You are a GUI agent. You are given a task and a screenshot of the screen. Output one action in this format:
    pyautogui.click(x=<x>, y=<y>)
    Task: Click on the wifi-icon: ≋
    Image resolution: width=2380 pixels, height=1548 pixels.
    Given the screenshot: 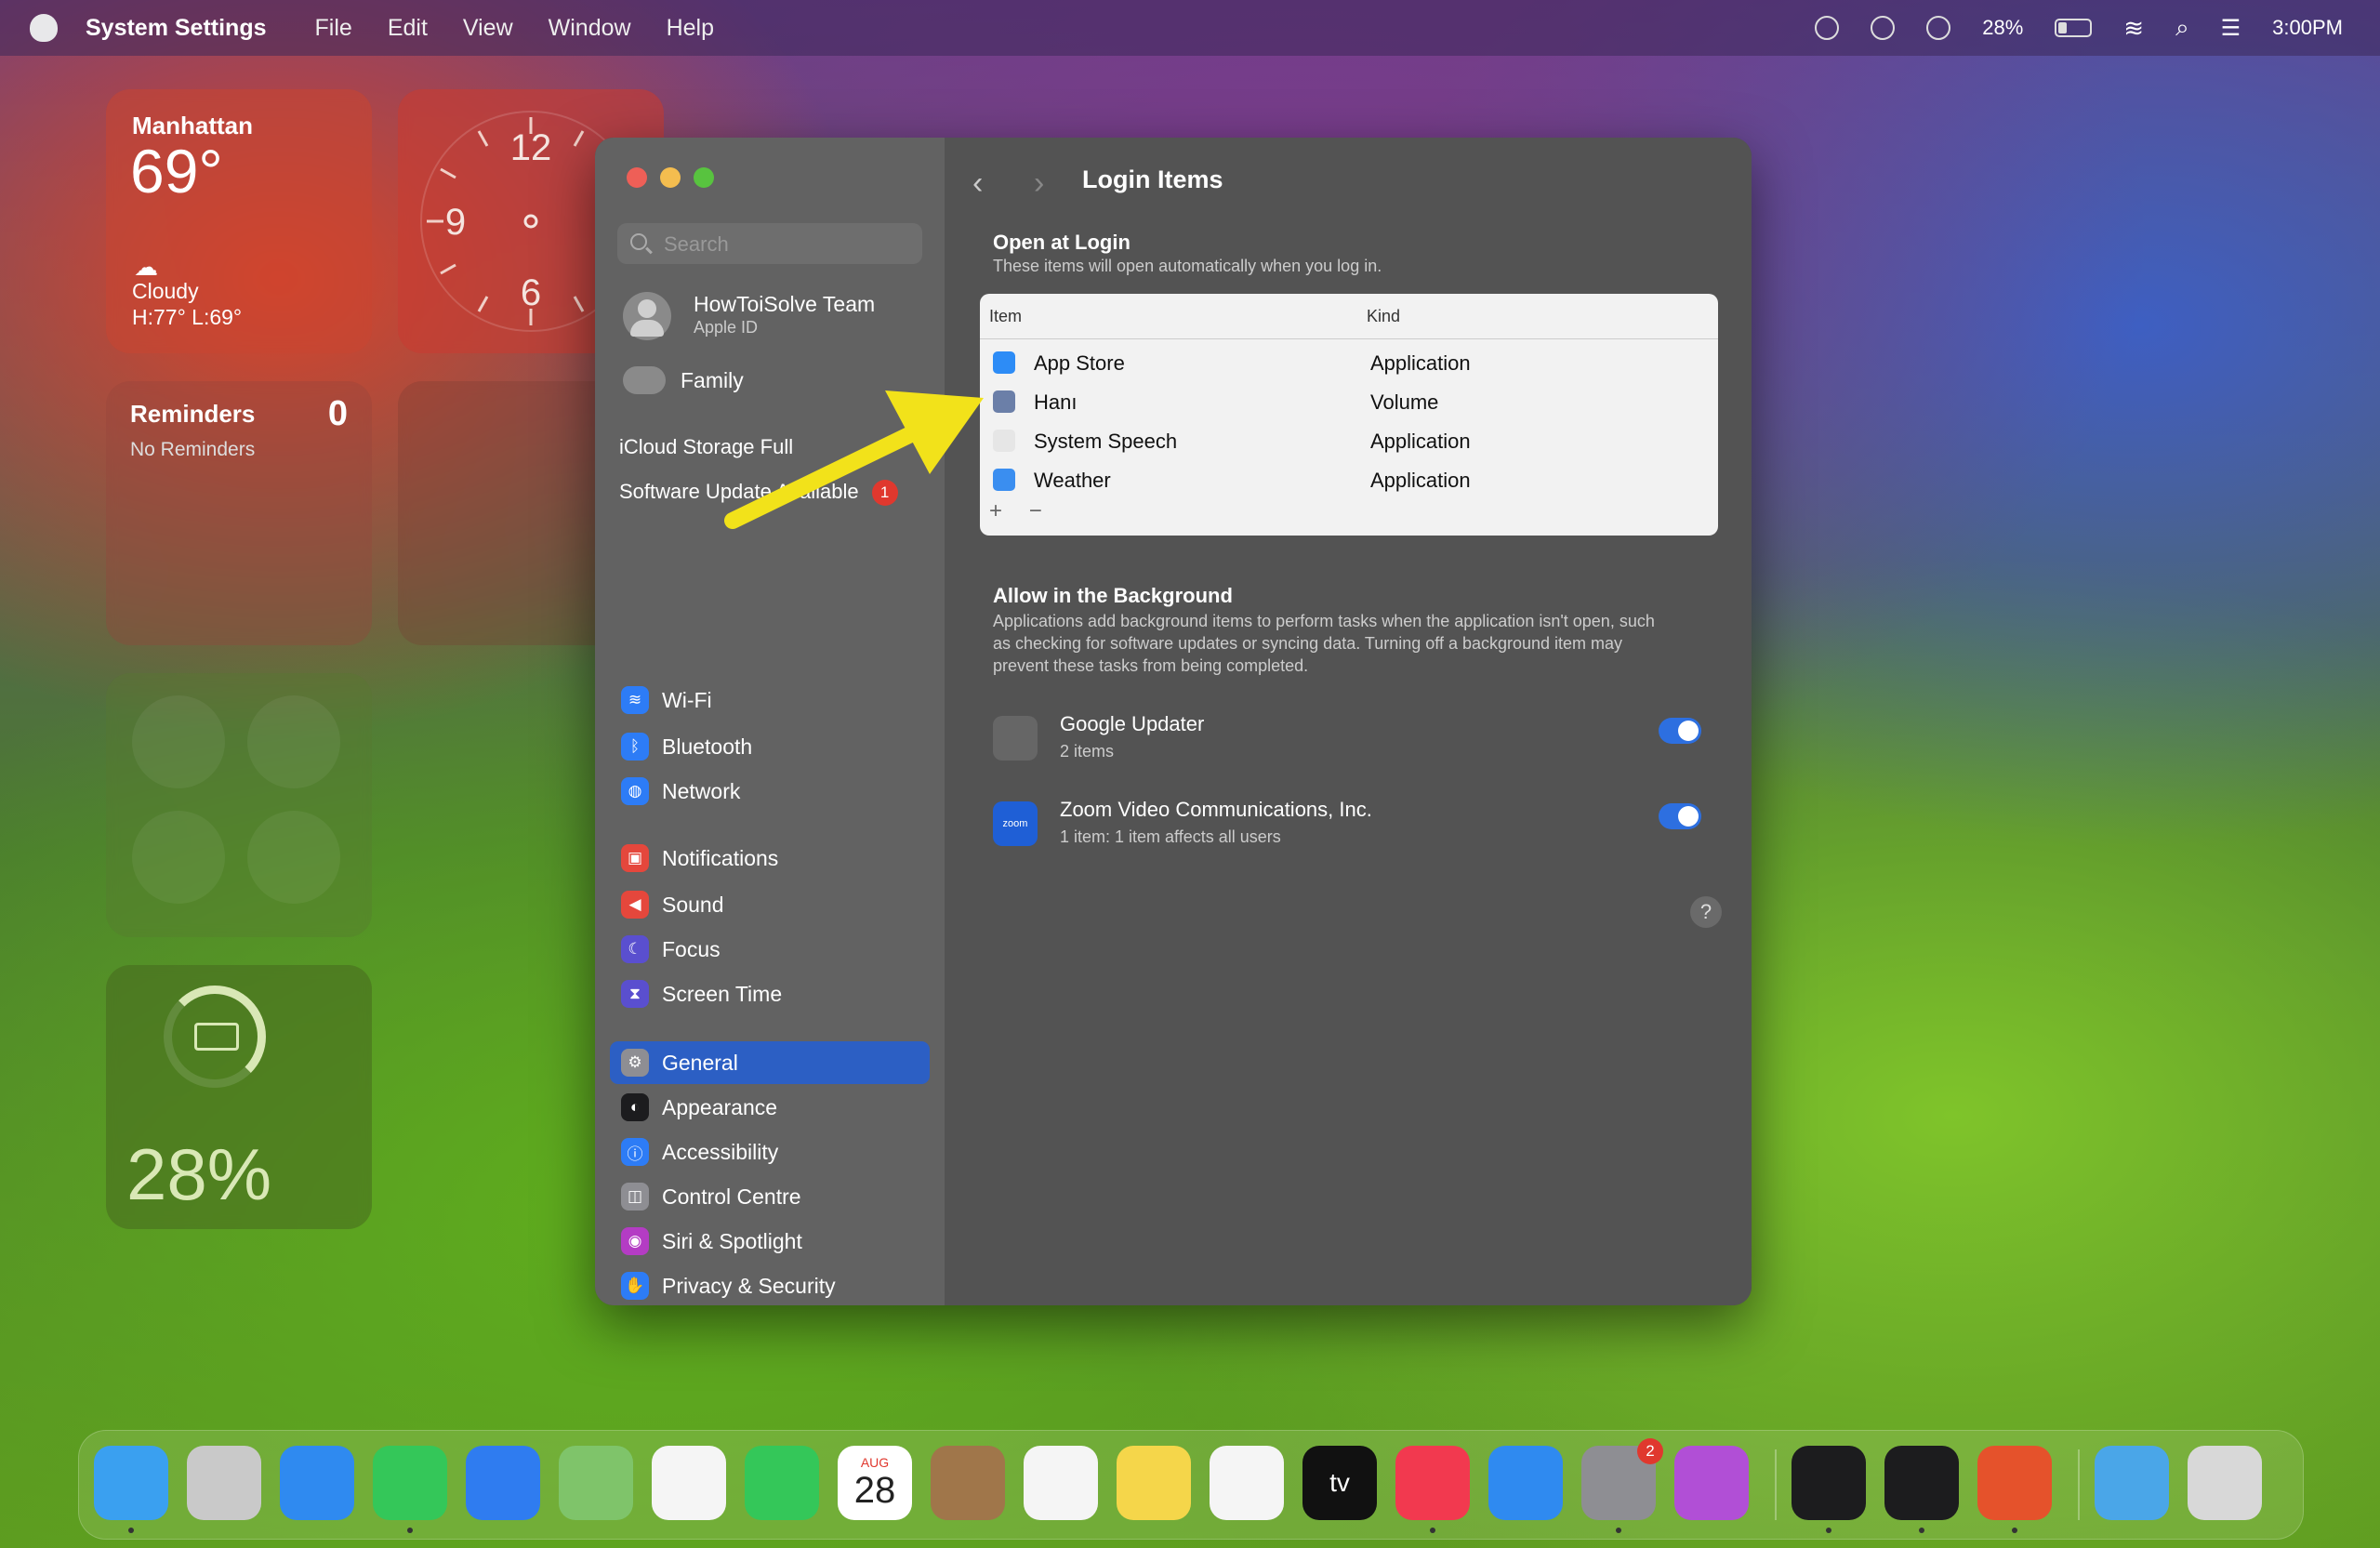 What is the action you would take?
    pyautogui.click(x=2133, y=28)
    